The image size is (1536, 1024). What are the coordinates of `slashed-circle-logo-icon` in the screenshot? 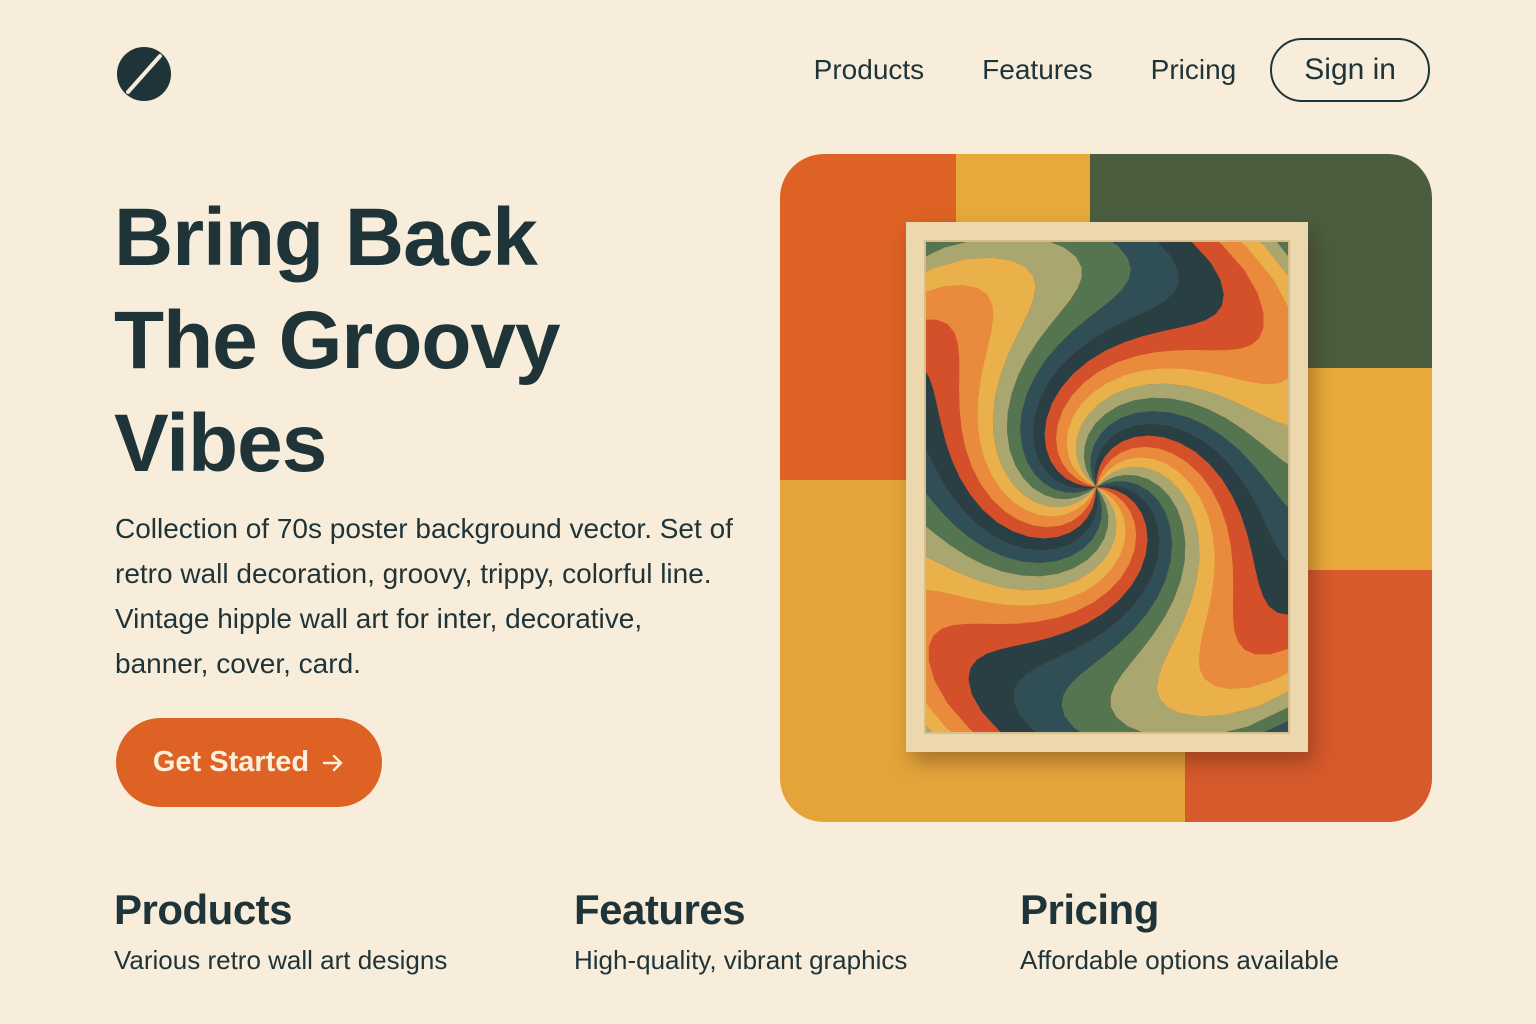 It's located at (144, 74).